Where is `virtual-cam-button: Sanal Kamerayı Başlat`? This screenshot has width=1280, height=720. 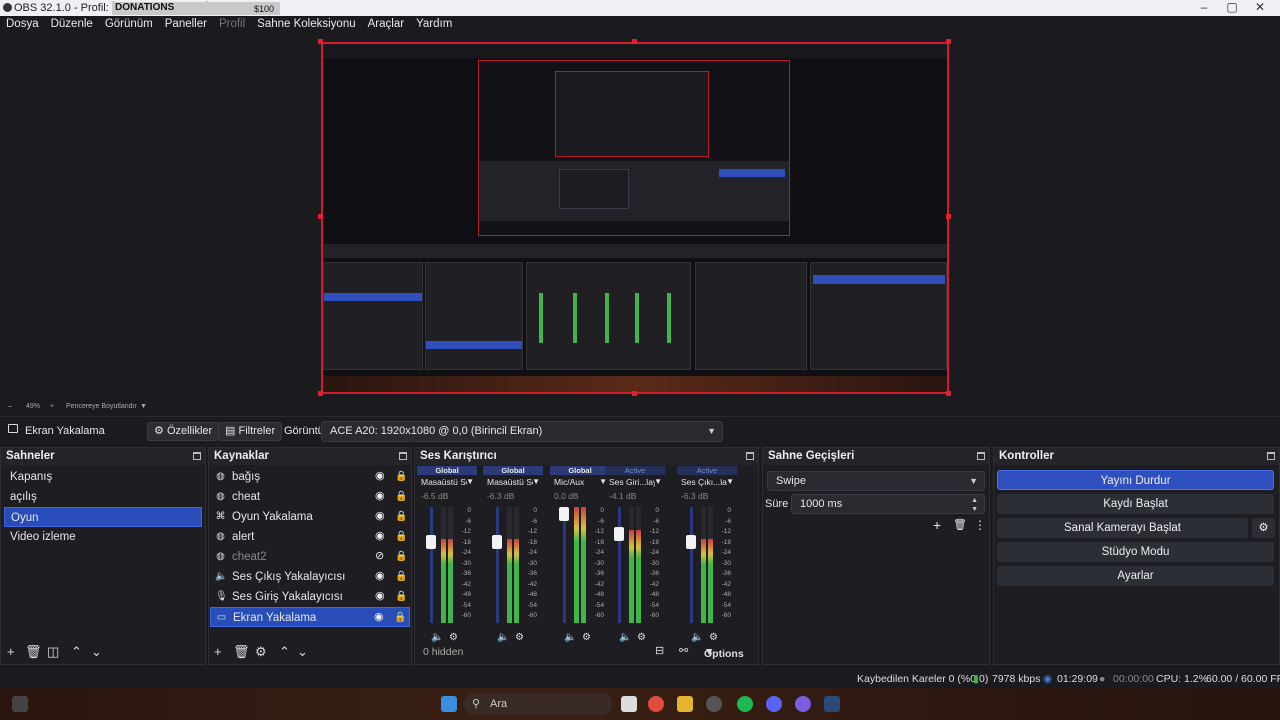 virtual-cam-button: Sanal Kamerayı Başlat is located at coordinates (1122, 528).